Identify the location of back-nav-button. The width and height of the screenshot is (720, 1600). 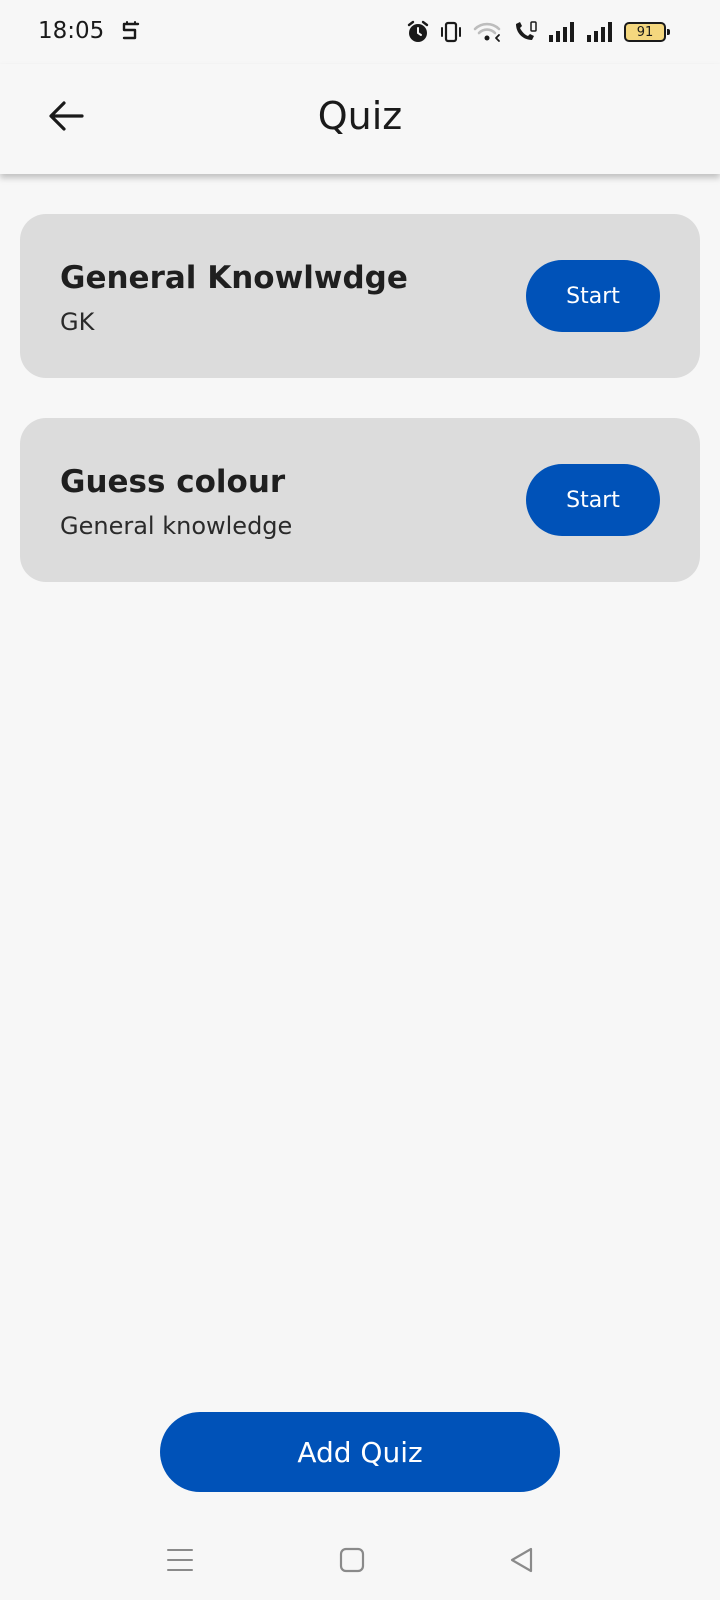
(522, 1562).